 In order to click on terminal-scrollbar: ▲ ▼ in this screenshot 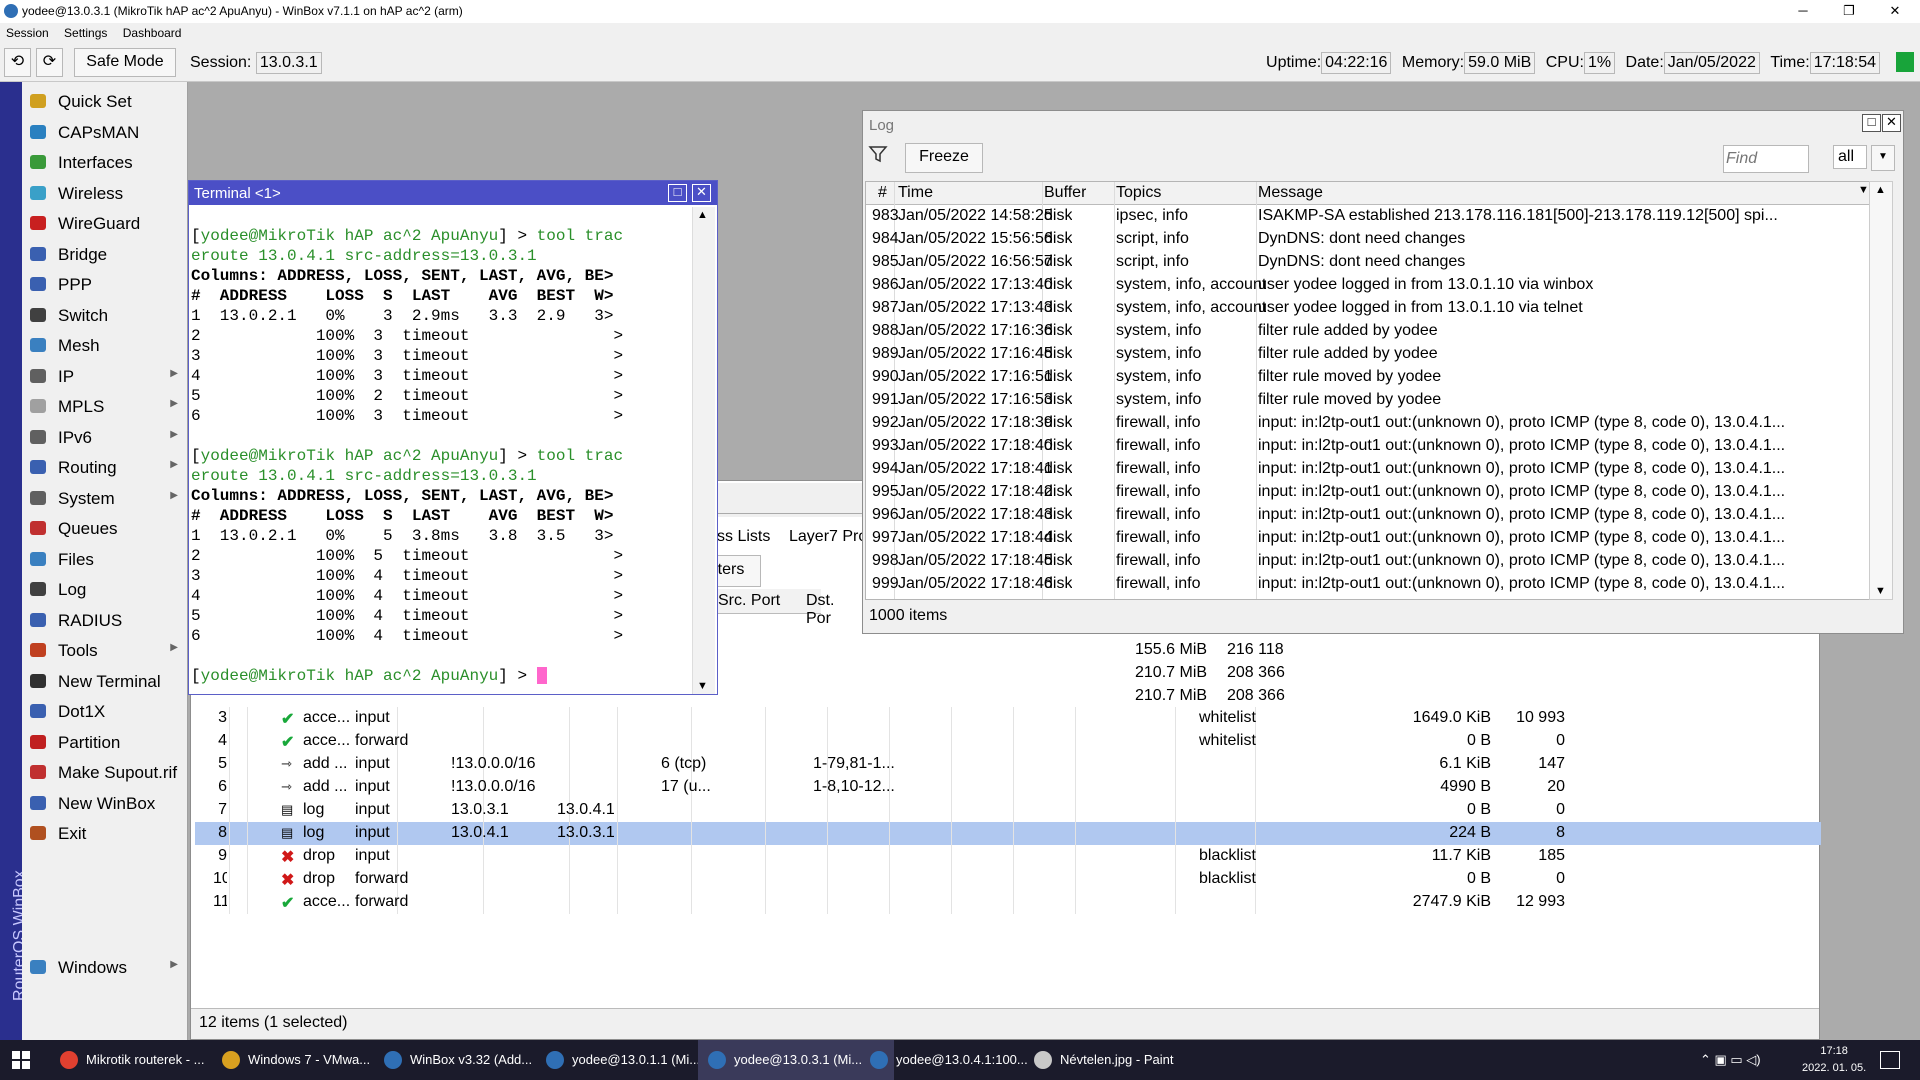, I will do `click(703, 450)`.